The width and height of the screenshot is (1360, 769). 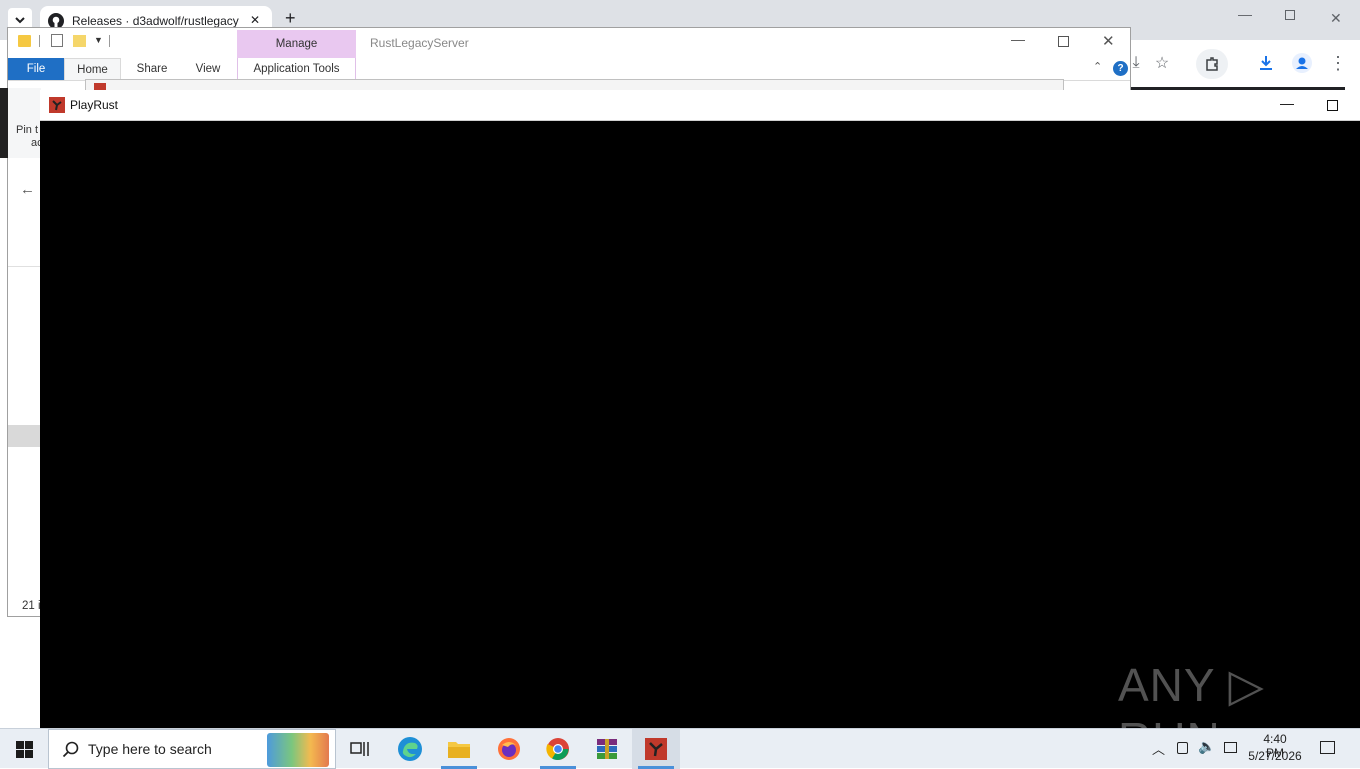 I want to click on tab-view: View, so click(x=208, y=69).